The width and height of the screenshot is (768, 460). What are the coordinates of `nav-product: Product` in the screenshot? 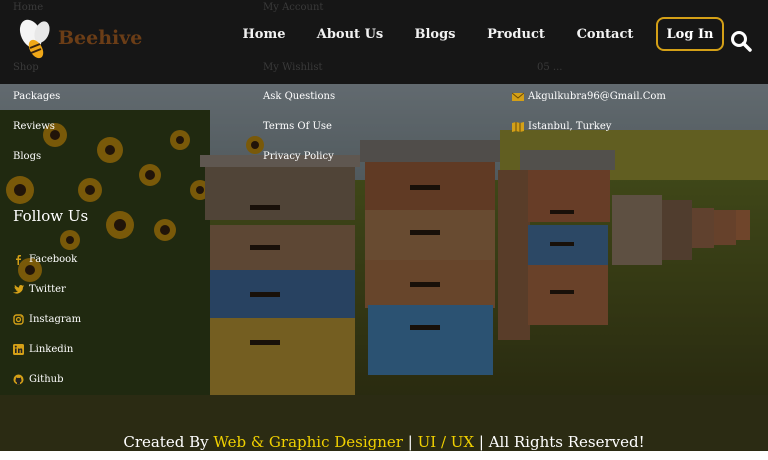 It's located at (516, 34).